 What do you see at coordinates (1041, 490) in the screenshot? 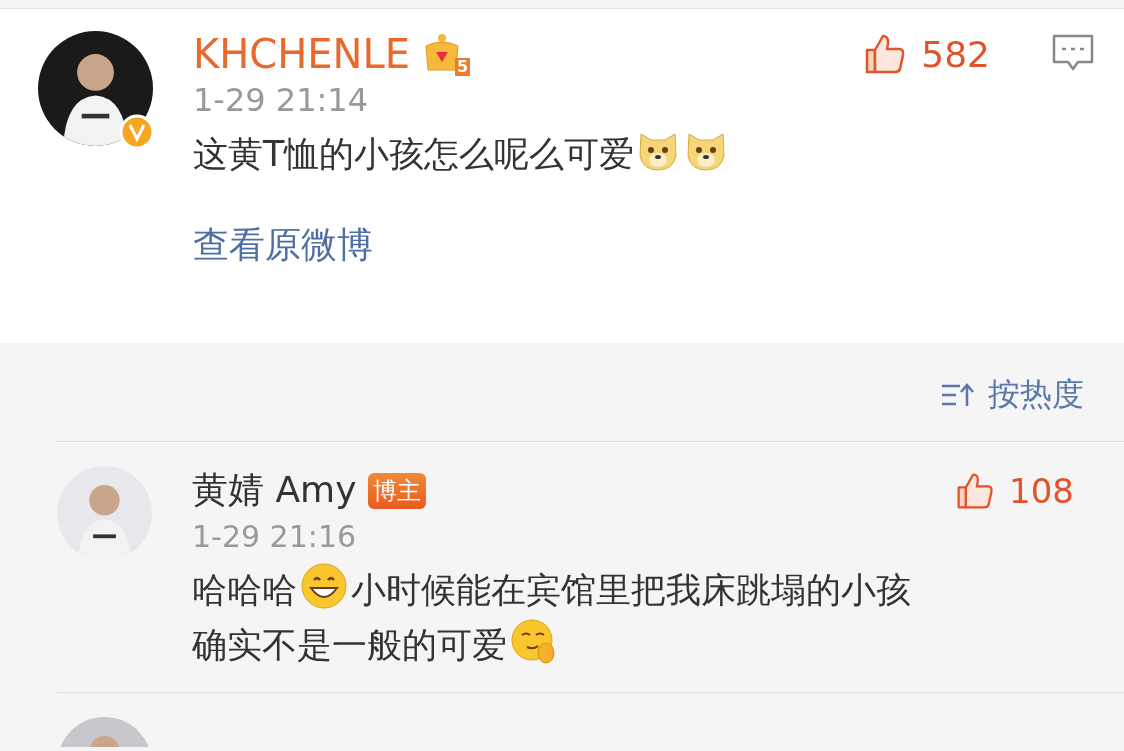
I see `like-count: 108` at bounding box center [1041, 490].